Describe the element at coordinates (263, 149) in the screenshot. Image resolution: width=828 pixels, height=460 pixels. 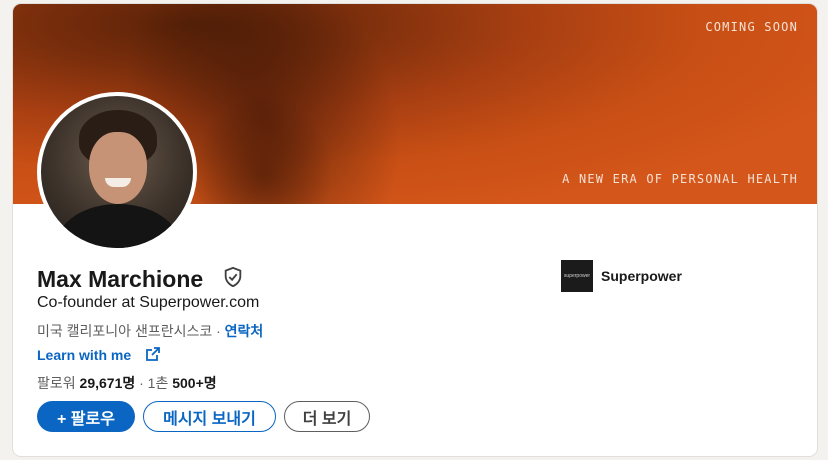
I see `banner-shadow-secondary` at that location.